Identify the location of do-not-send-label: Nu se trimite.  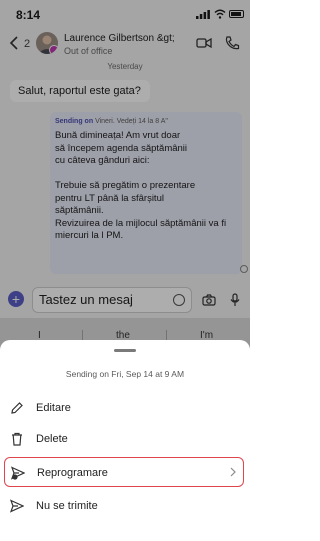
(67, 506).